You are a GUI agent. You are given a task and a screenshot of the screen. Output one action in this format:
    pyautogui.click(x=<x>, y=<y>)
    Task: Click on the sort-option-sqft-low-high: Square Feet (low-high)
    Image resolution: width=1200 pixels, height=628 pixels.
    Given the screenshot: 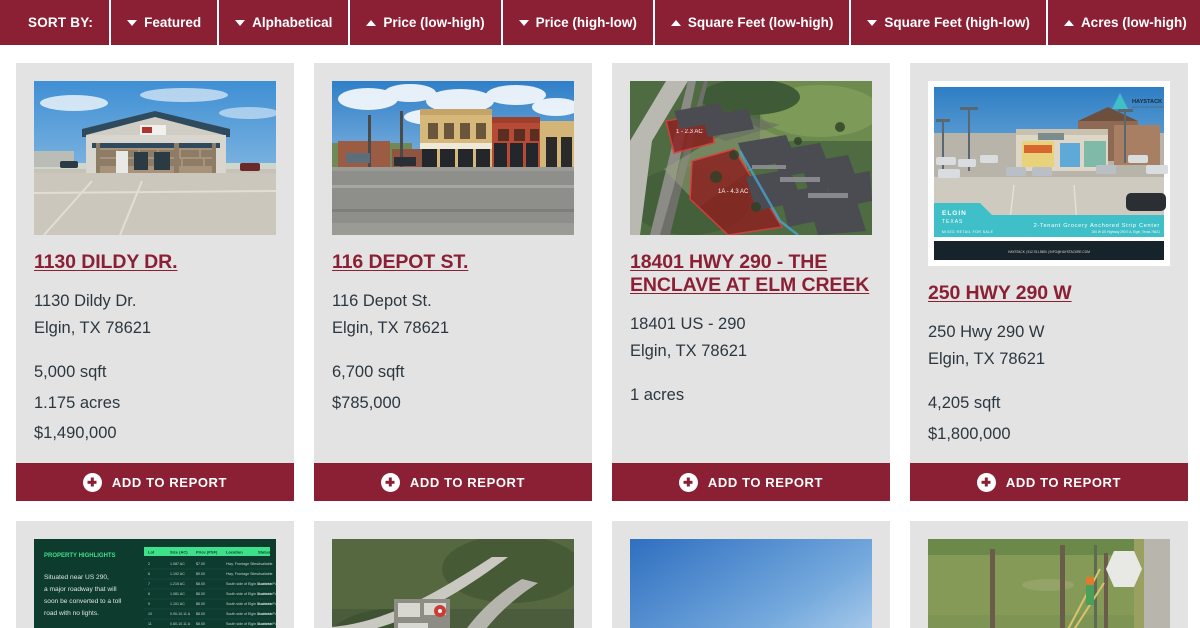 What is the action you would take?
    pyautogui.click(x=751, y=22)
    